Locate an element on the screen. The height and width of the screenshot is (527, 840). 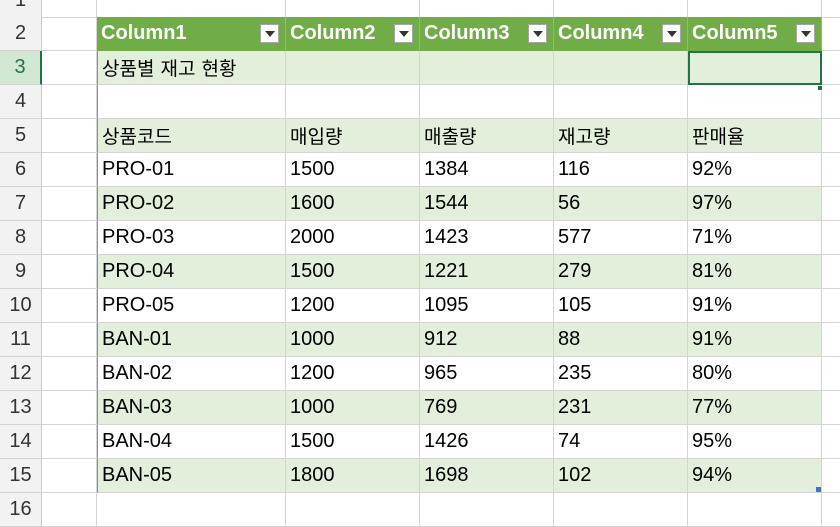
table-cell: BAN-05 is located at coordinates (191, 476).